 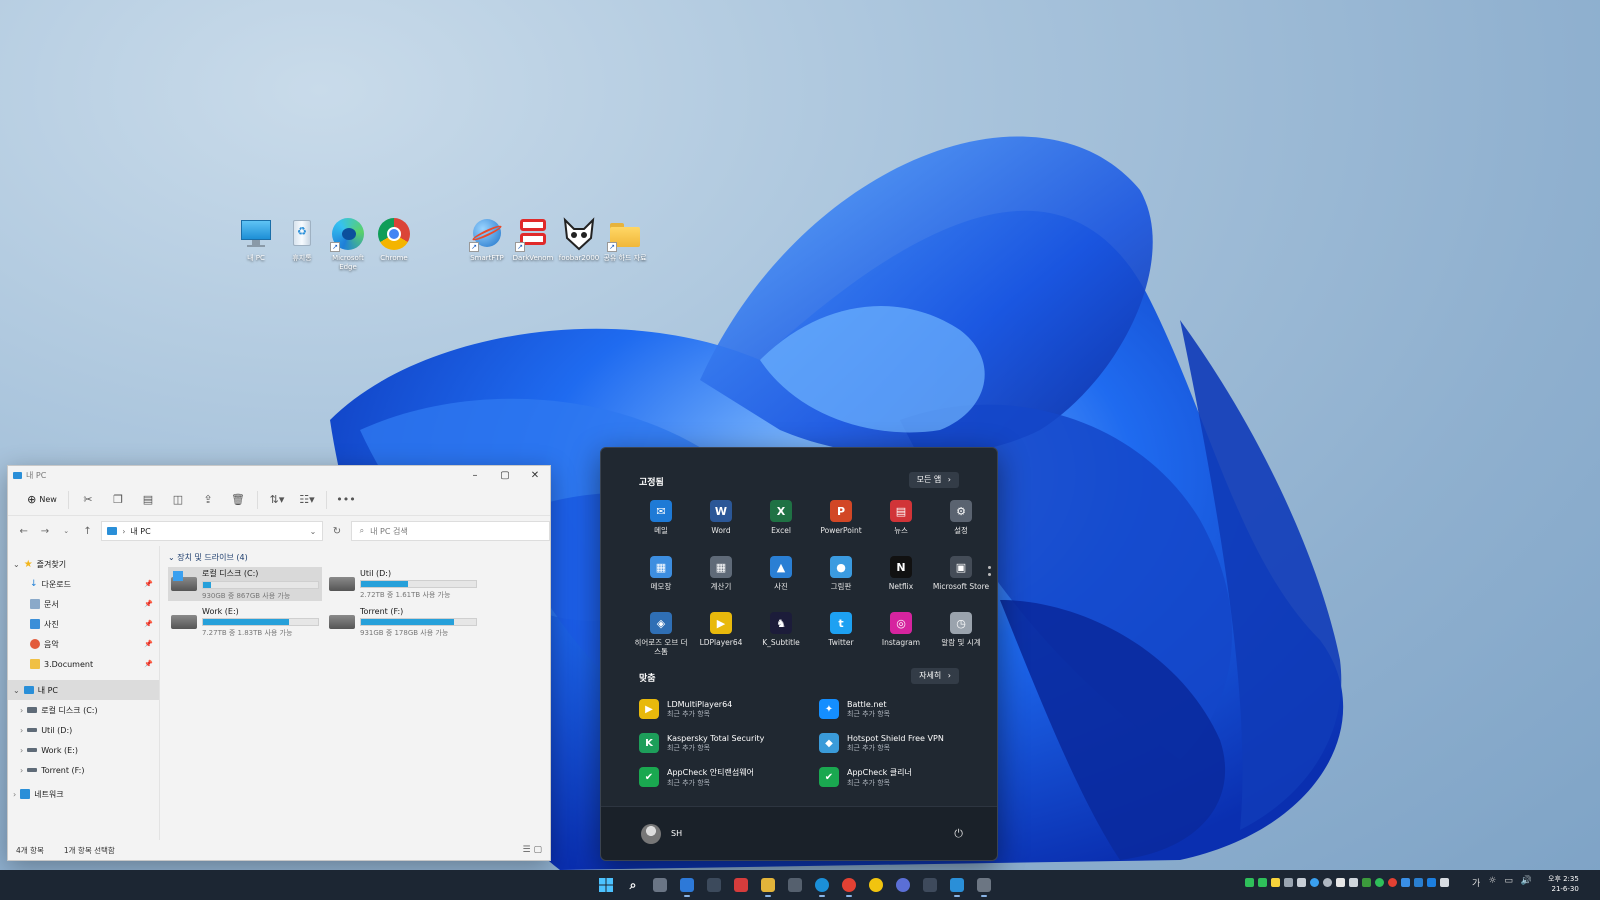 I want to click on minimize-button: –, so click(x=475, y=475).